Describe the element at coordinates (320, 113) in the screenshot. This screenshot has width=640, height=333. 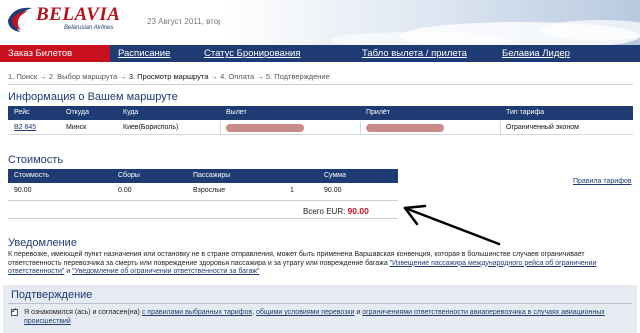
I see `route-table-header: Рейс Откуда Куда Вылет Прилёт Тип тарифа` at that location.